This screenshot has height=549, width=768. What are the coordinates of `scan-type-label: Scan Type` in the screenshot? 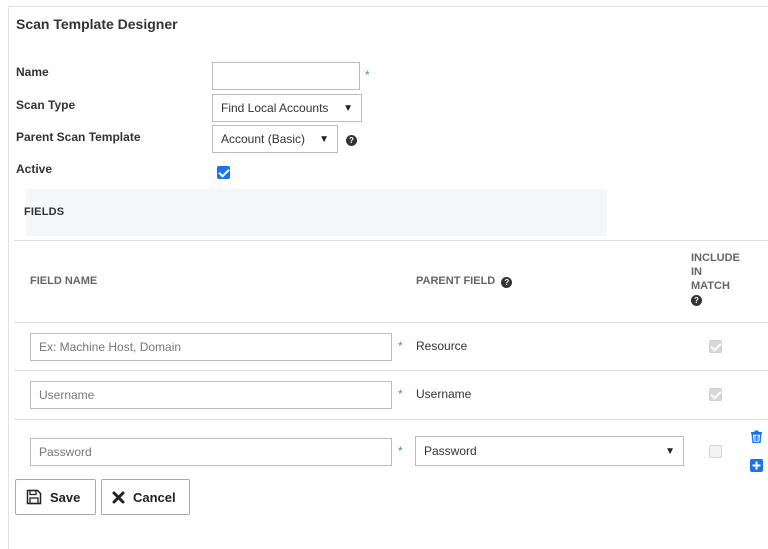 It's located at (46, 105).